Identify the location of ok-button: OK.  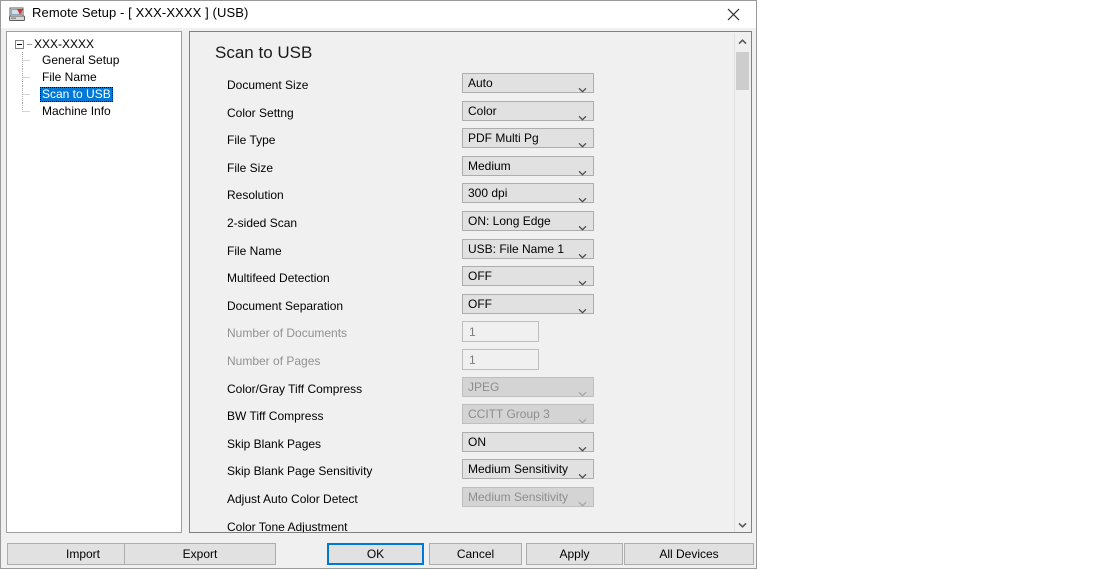
(375, 554).